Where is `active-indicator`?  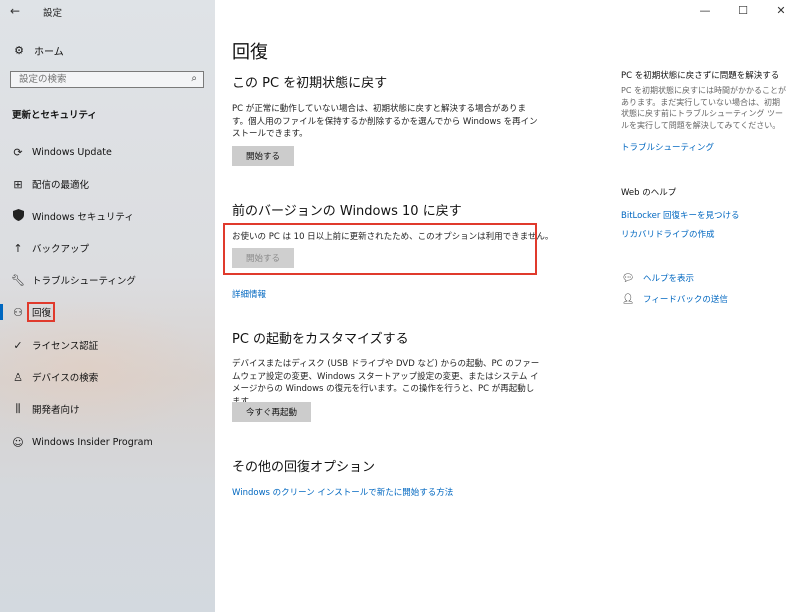 active-indicator is located at coordinates (1, 312).